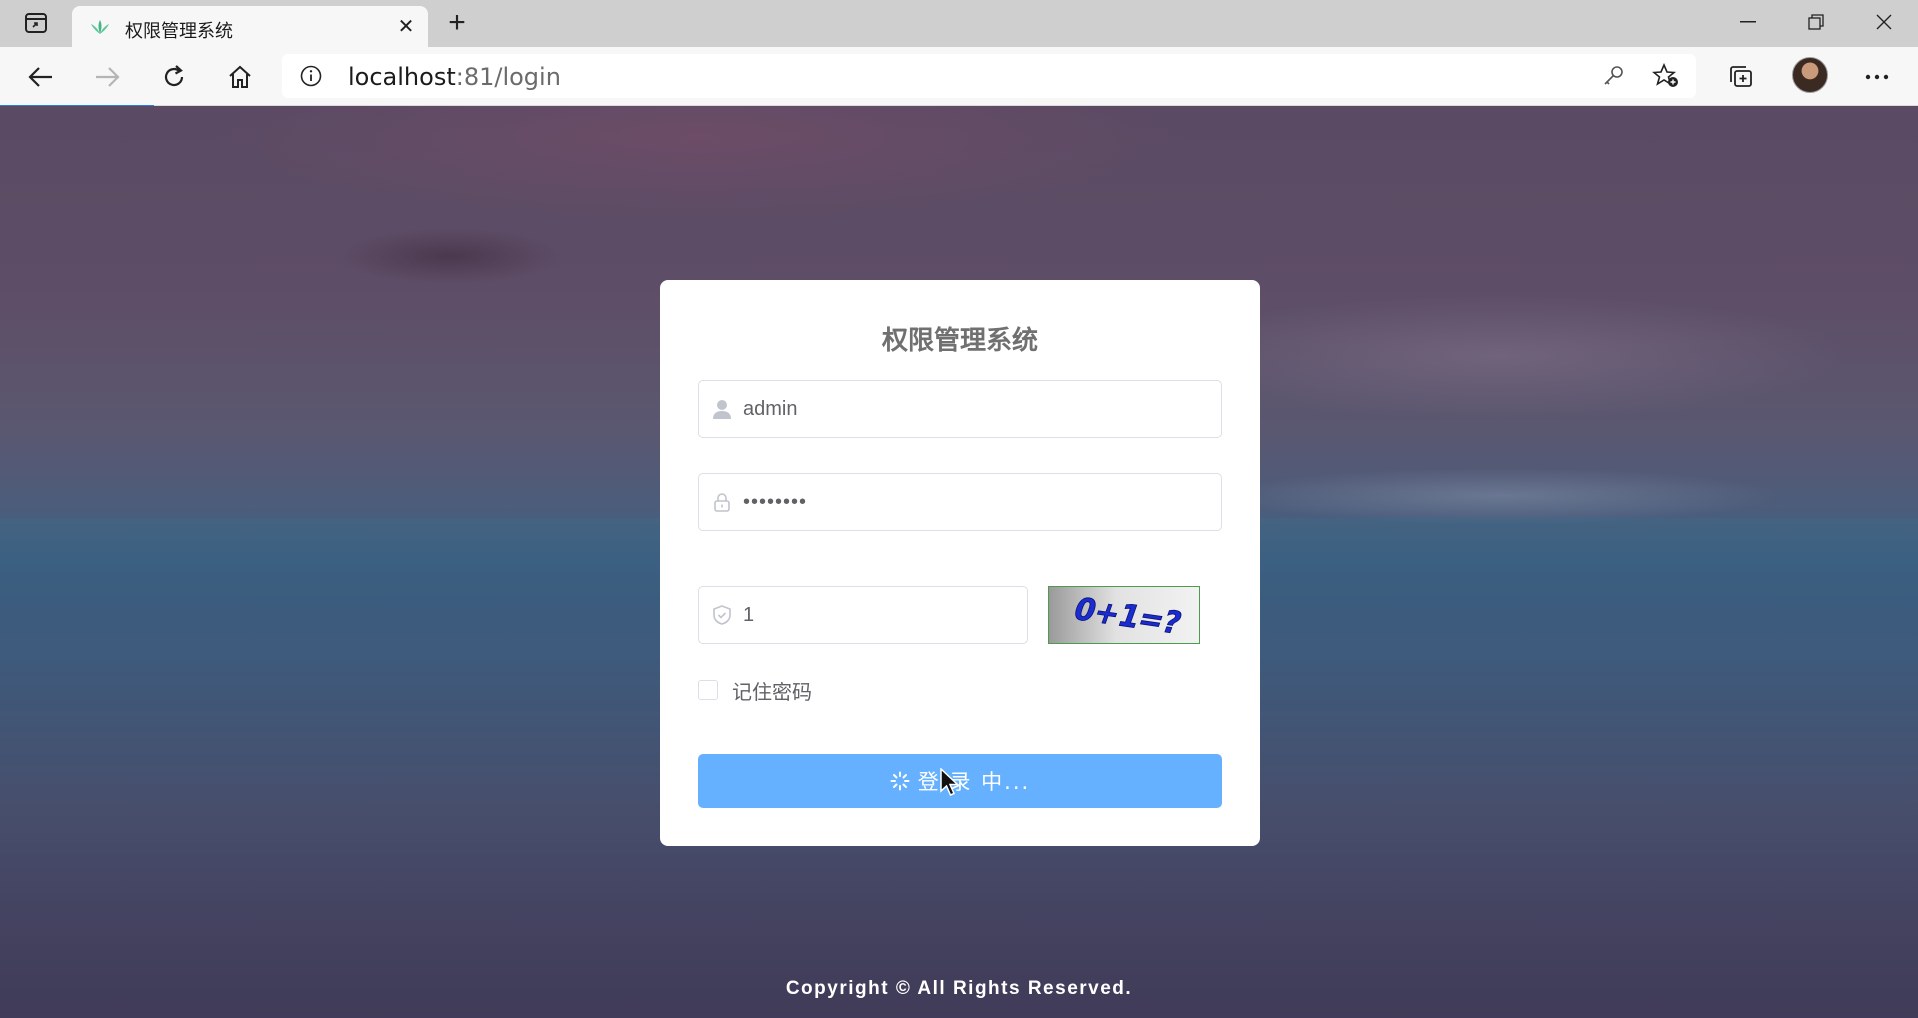 Image resolution: width=1918 pixels, height=1018 pixels. What do you see at coordinates (1810, 75) in the screenshot?
I see `avatar` at bounding box center [1810, 75].